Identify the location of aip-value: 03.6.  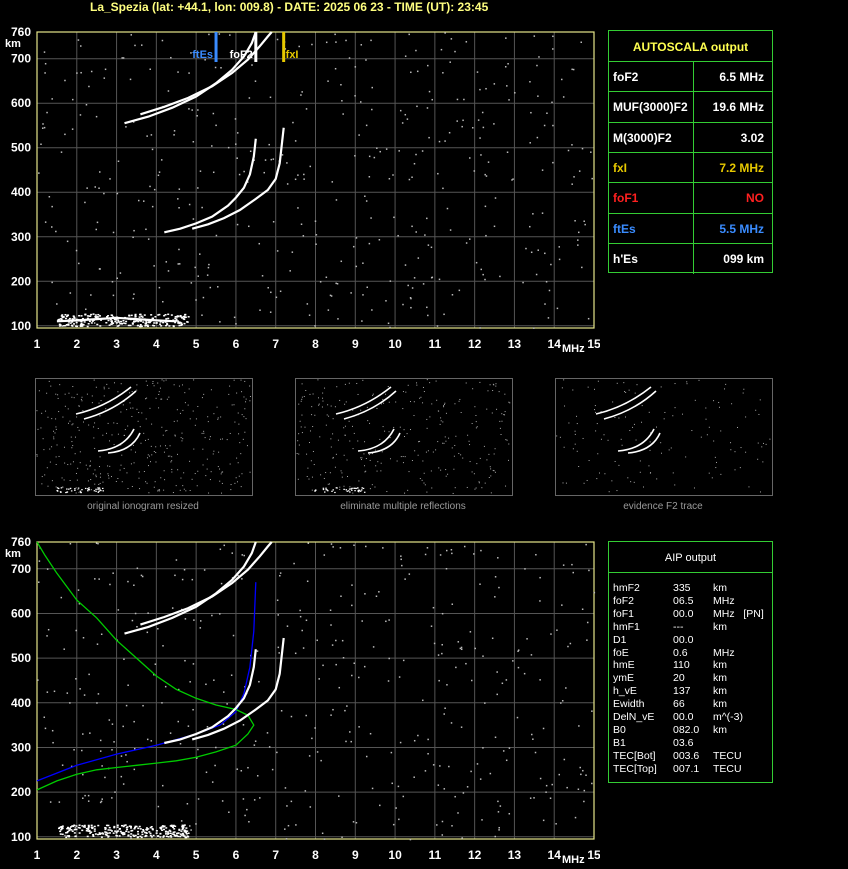
(683, 742).